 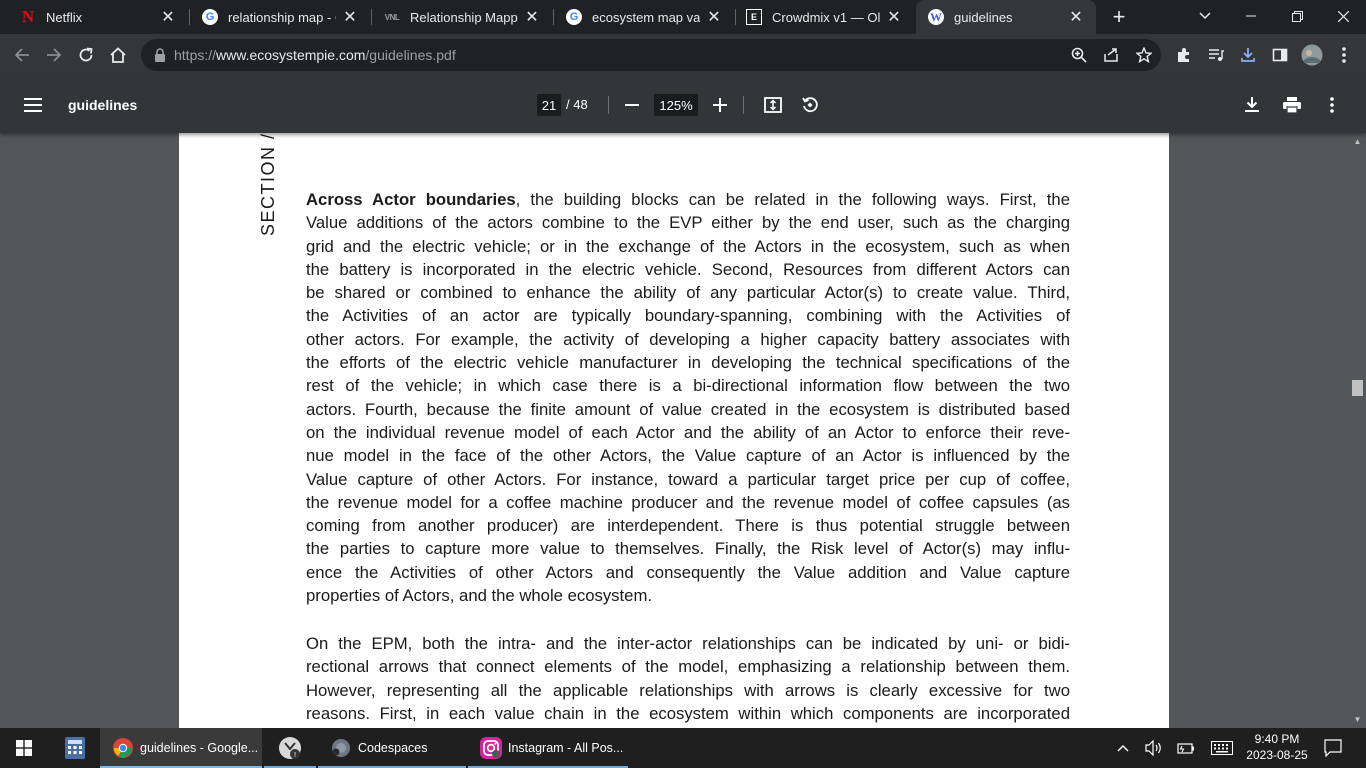 What do you see at coordinates (210, 17) in the screenshot?
I see `google-icon: G` at bounding box center [210, 17].